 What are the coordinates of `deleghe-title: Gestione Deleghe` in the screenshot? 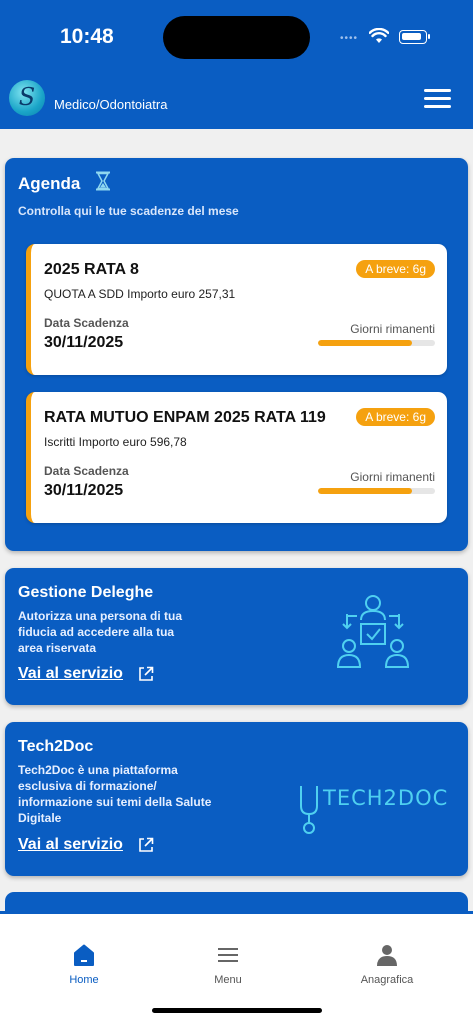 It's located at (86, 592).